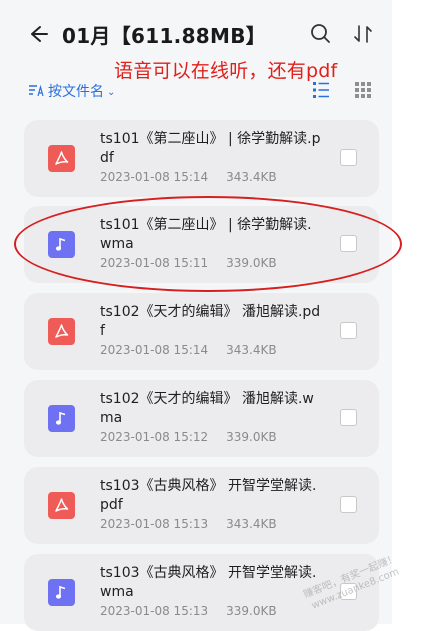 The image size is (448, 631). I want to click on file-name: ts103《古典风格》 开智学堂解读.pdf, so click(208, 495).